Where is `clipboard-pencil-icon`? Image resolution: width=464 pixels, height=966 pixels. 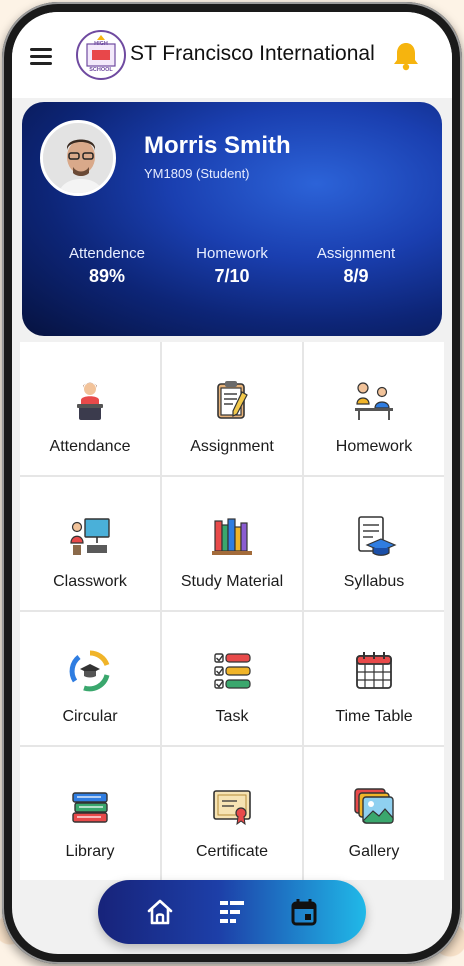
clipboard-pencil-icon is located at coordinates (232, 400).